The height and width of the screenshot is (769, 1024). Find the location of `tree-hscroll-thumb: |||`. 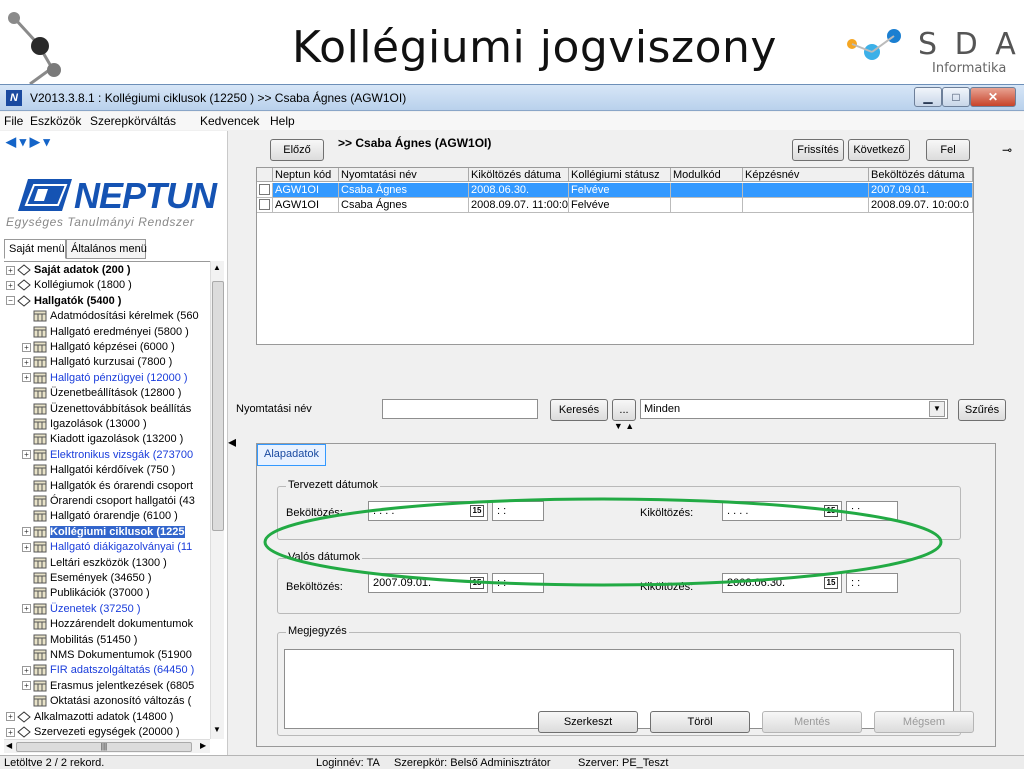

tree-hscroll-thumb: ||| is located at coordinates (104, 747).